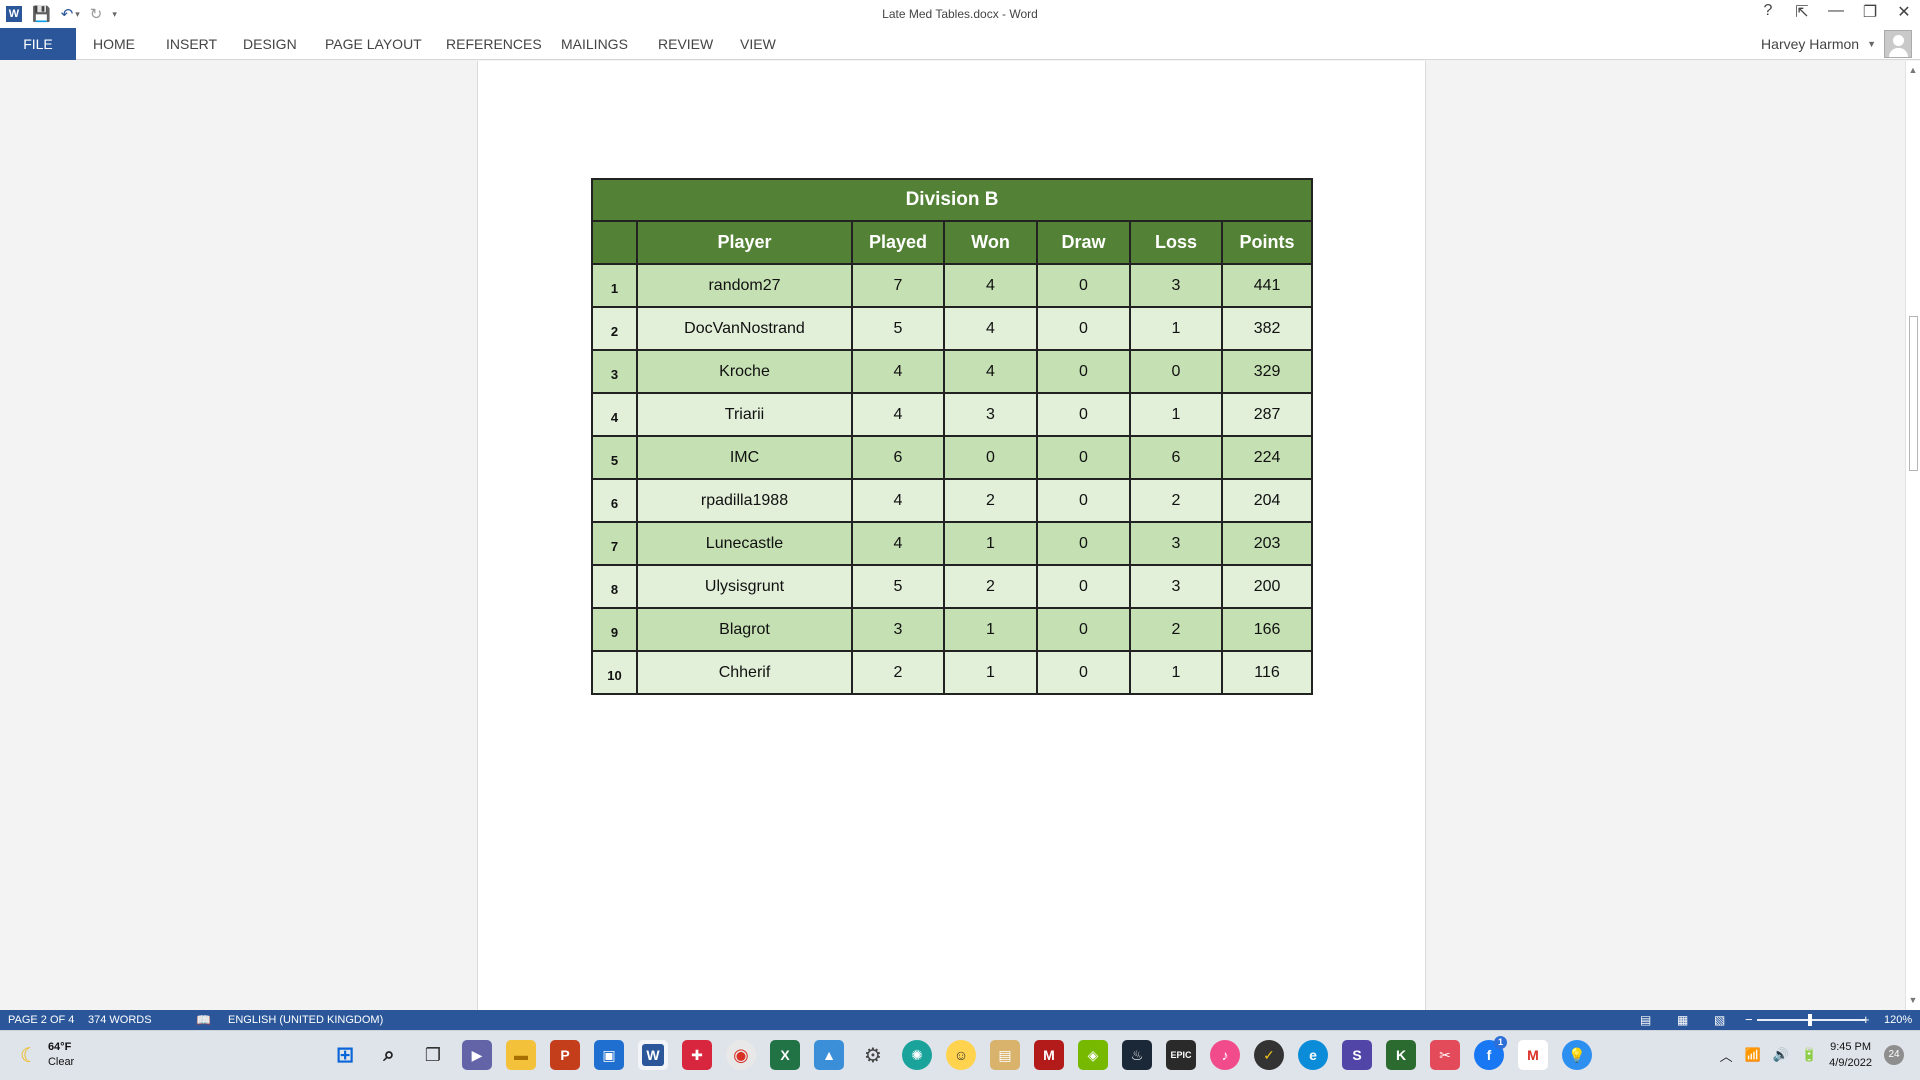  I want to click on cell-points: 200, so click(1267, 586).